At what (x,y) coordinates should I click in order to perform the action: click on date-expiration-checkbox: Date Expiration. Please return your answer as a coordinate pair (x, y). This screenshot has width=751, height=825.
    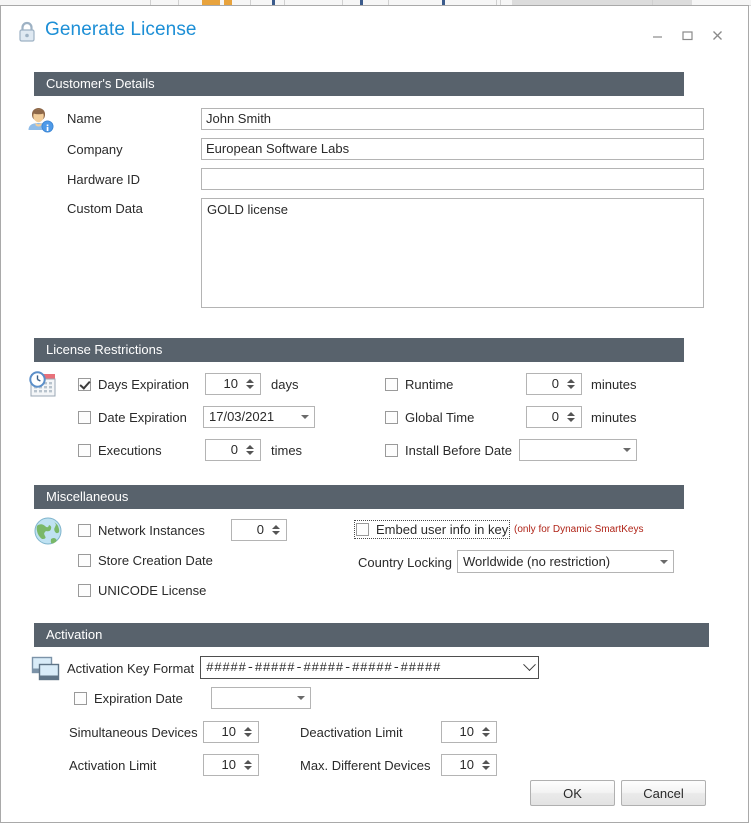
    Looking at the image, I should click on (132, 417).